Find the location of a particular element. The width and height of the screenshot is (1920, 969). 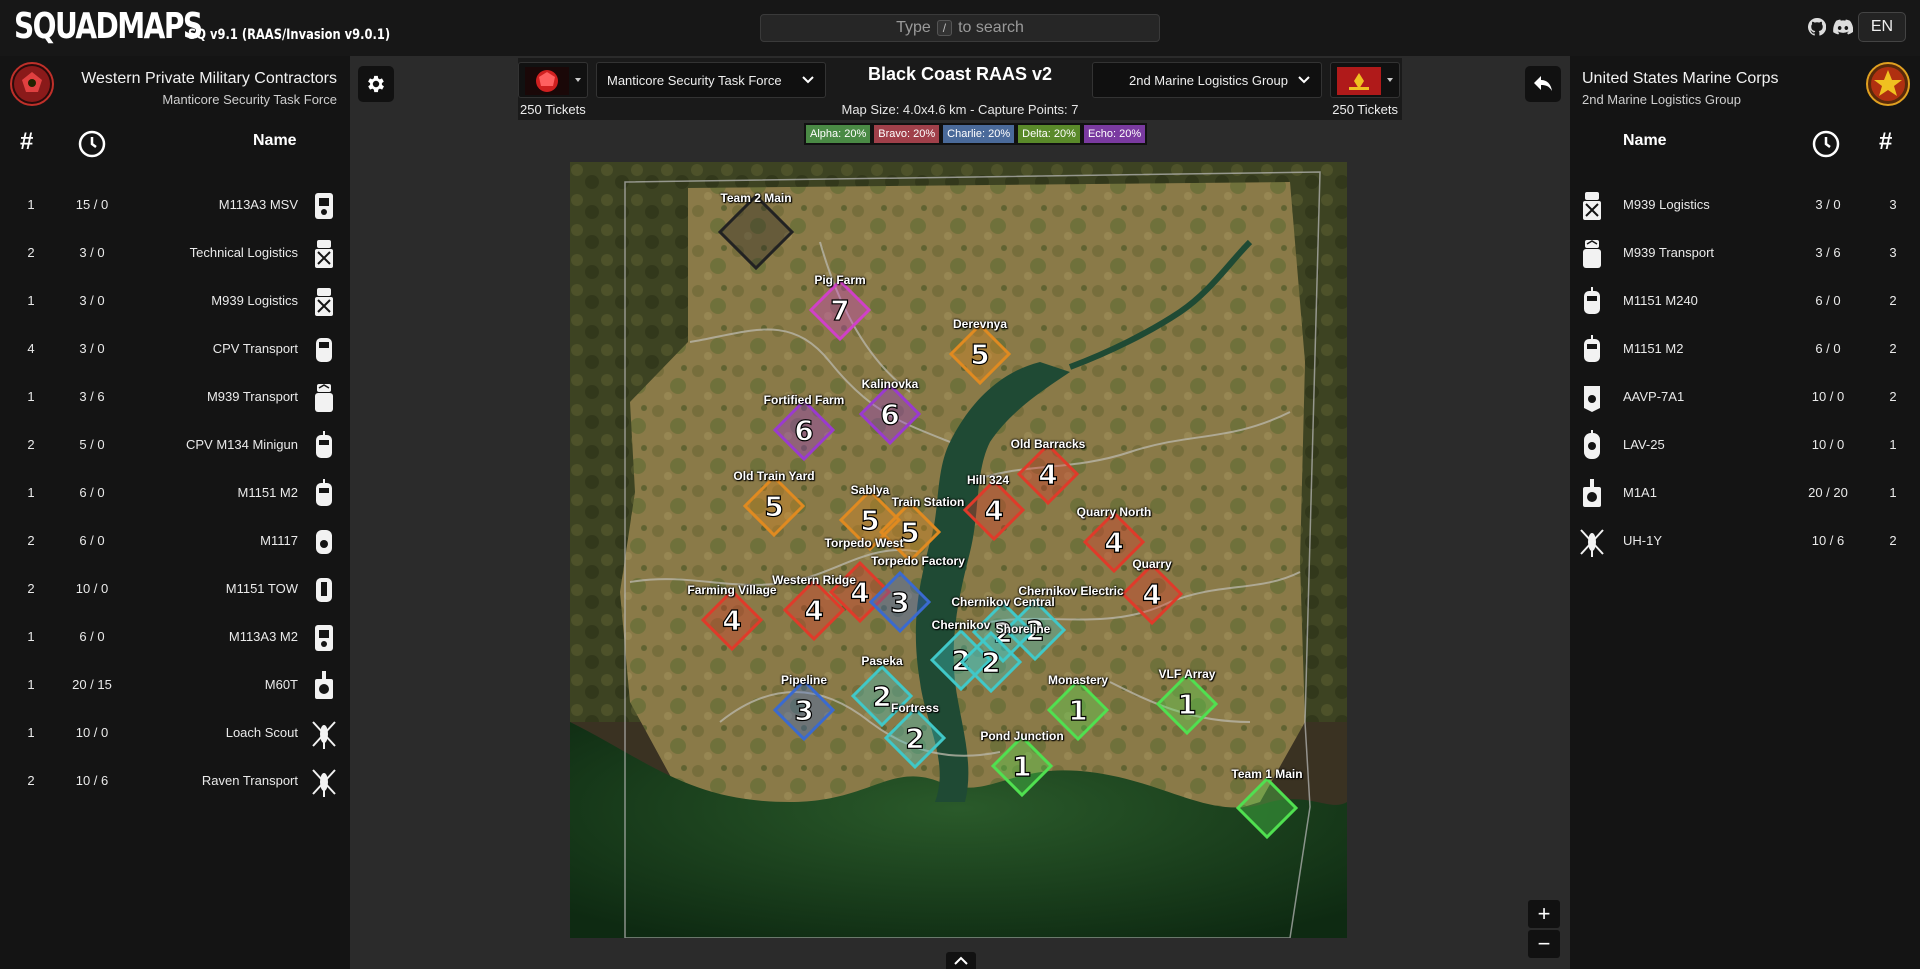

vehicle-row: 23 / 0 Technical Logistics is located at coordinates (175, 254).